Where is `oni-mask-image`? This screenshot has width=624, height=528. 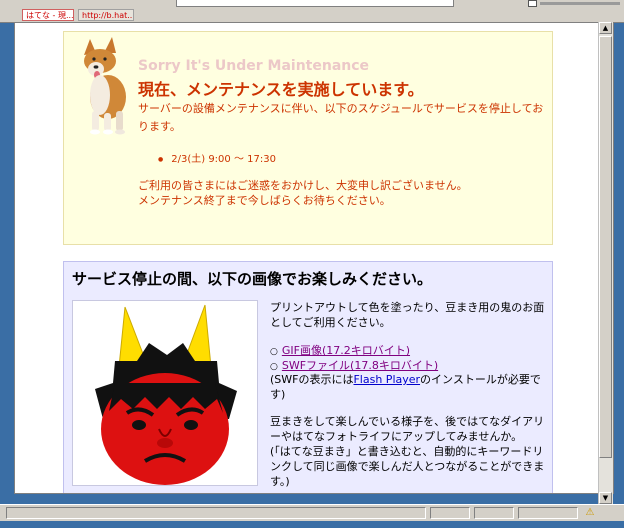 oni-mask-image is located at coordinates (166, 394).